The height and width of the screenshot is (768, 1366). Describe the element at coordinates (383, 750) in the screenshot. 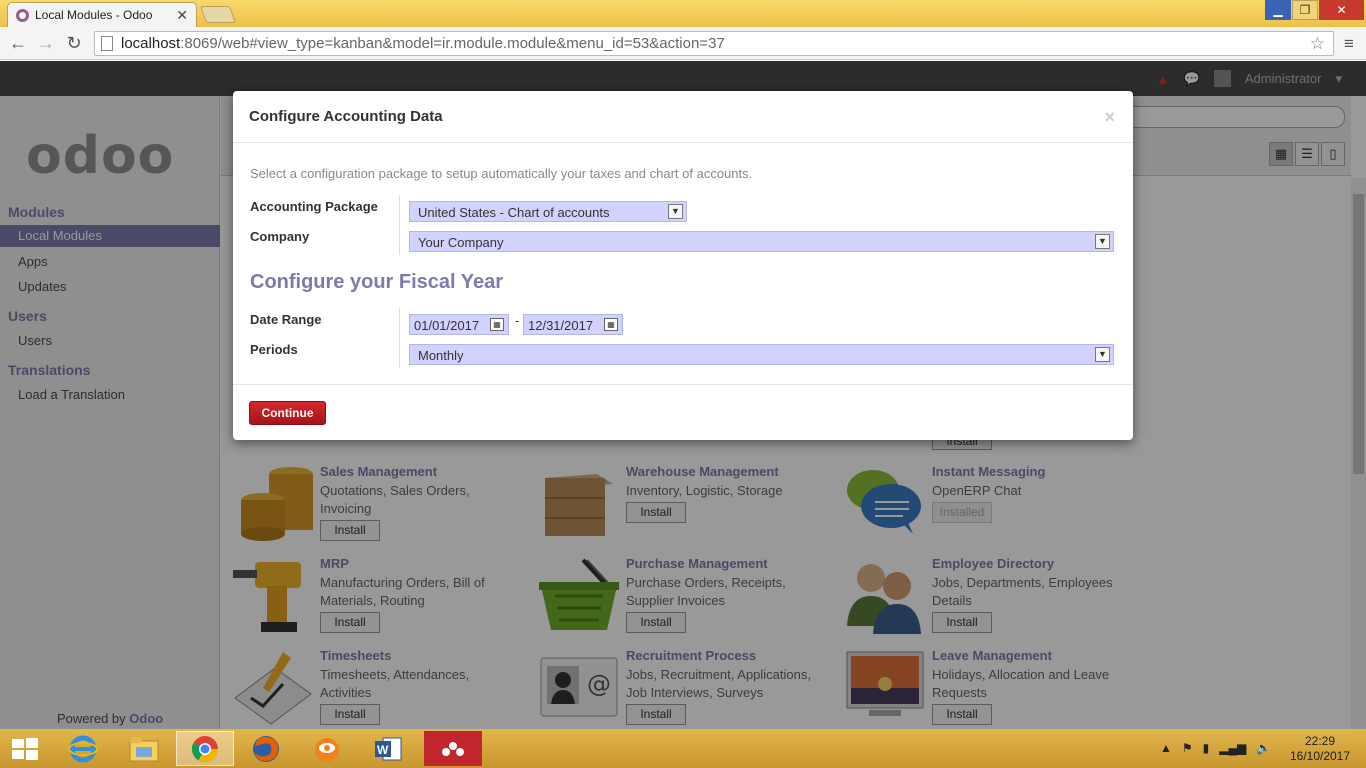

I see `svg-text: W` at that location.